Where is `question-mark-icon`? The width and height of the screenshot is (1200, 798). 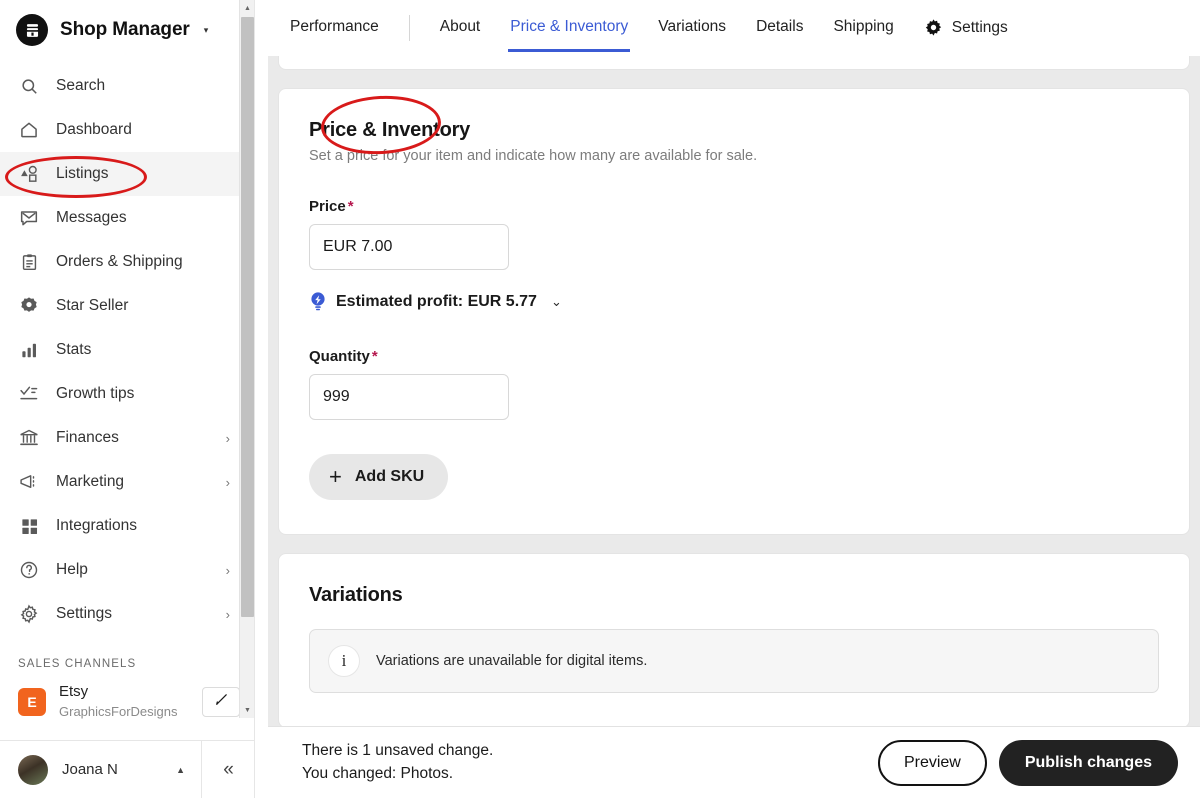 question-mark-icon is located at coordinates (29, 570).